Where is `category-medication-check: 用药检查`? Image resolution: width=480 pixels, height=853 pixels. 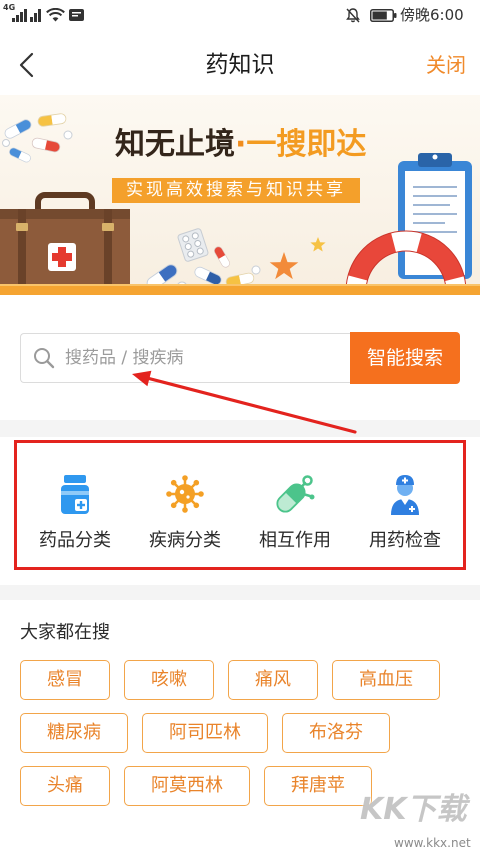 category-medication-check: 用药检查 is located at coordinates (405, 511).